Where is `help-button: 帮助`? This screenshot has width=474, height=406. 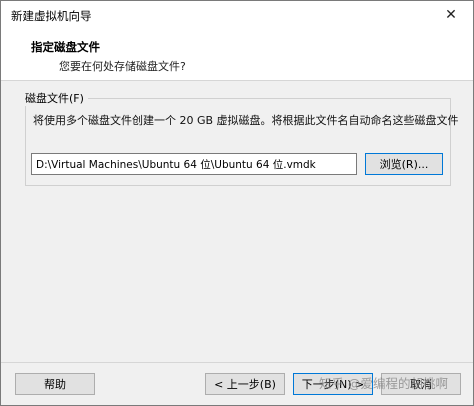 help-button: 帮助 is located at coordinates (55, 384).